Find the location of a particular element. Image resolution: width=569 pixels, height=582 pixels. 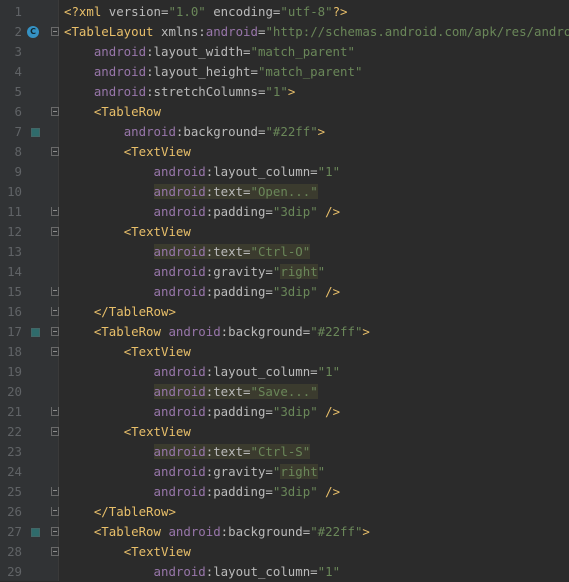

code-line: 29 android:layout_column="1" is located at coordinates (284, 572).